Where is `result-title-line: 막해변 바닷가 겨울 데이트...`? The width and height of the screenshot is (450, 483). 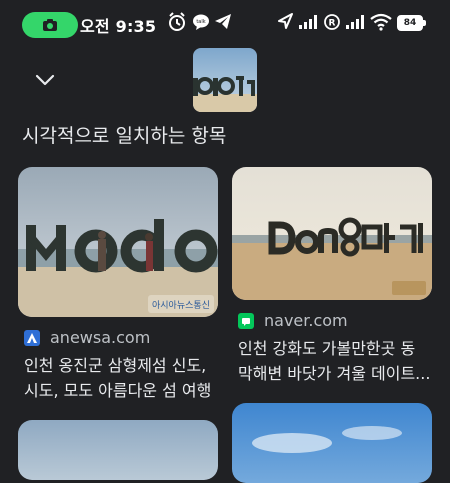 result-title-line: 막해변 바닷가 겨울 데이트... is located at coordinates (334, 373).